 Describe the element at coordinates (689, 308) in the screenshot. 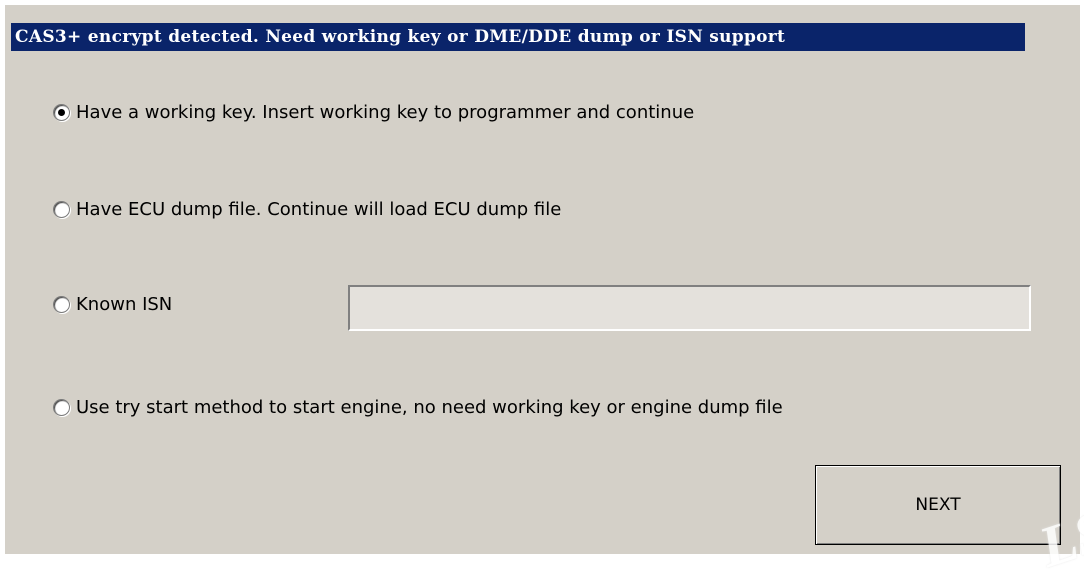

I see `isn-input` at that location.